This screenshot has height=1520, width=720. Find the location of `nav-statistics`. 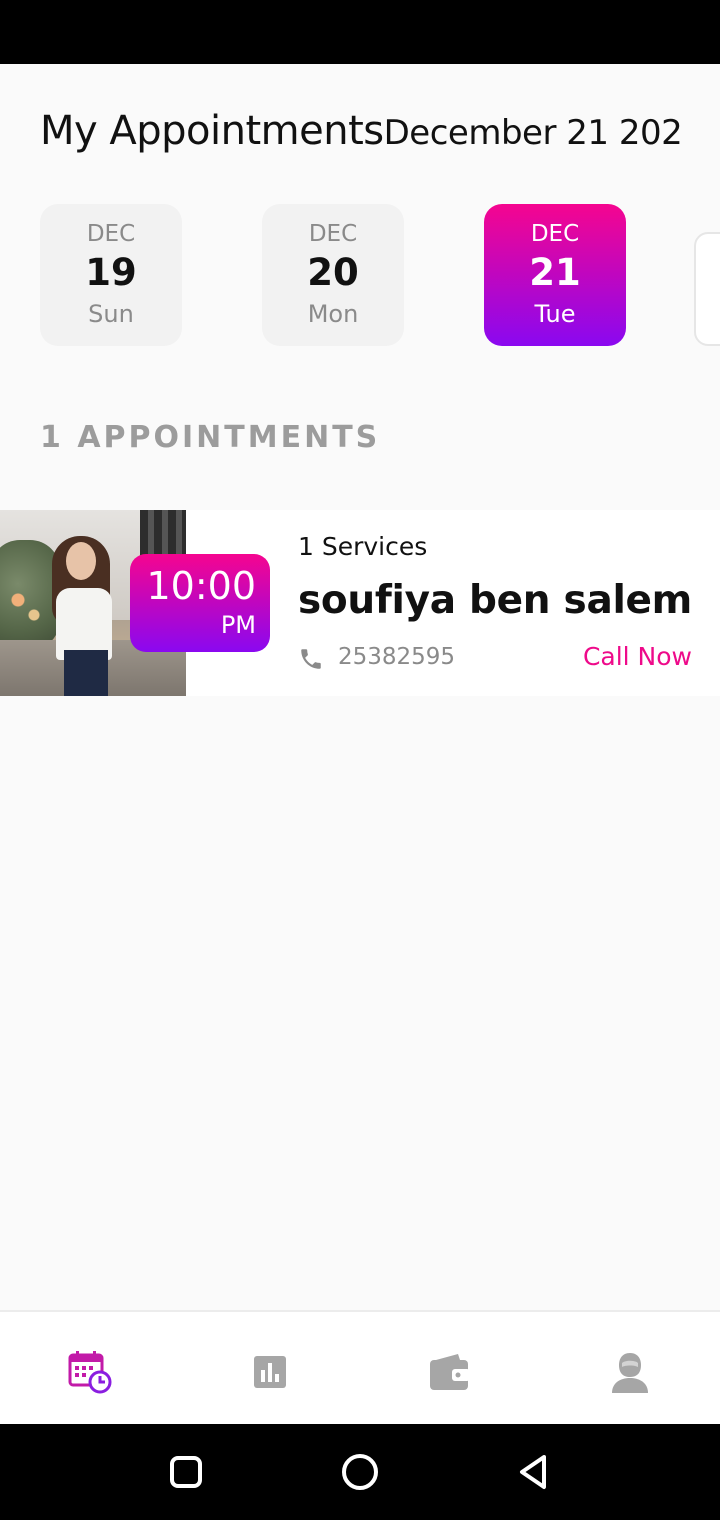

nav-statistics is located at coordinates (270, 1372).